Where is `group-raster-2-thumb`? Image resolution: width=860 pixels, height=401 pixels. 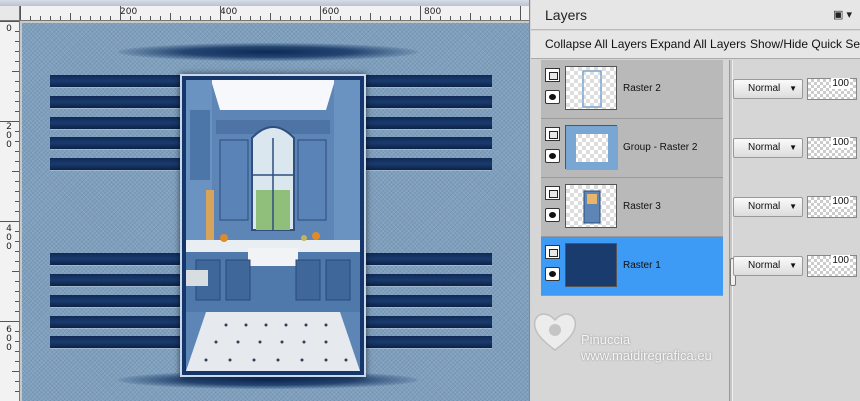 group-raster-2-thumb is located at coordinates (592, 148).